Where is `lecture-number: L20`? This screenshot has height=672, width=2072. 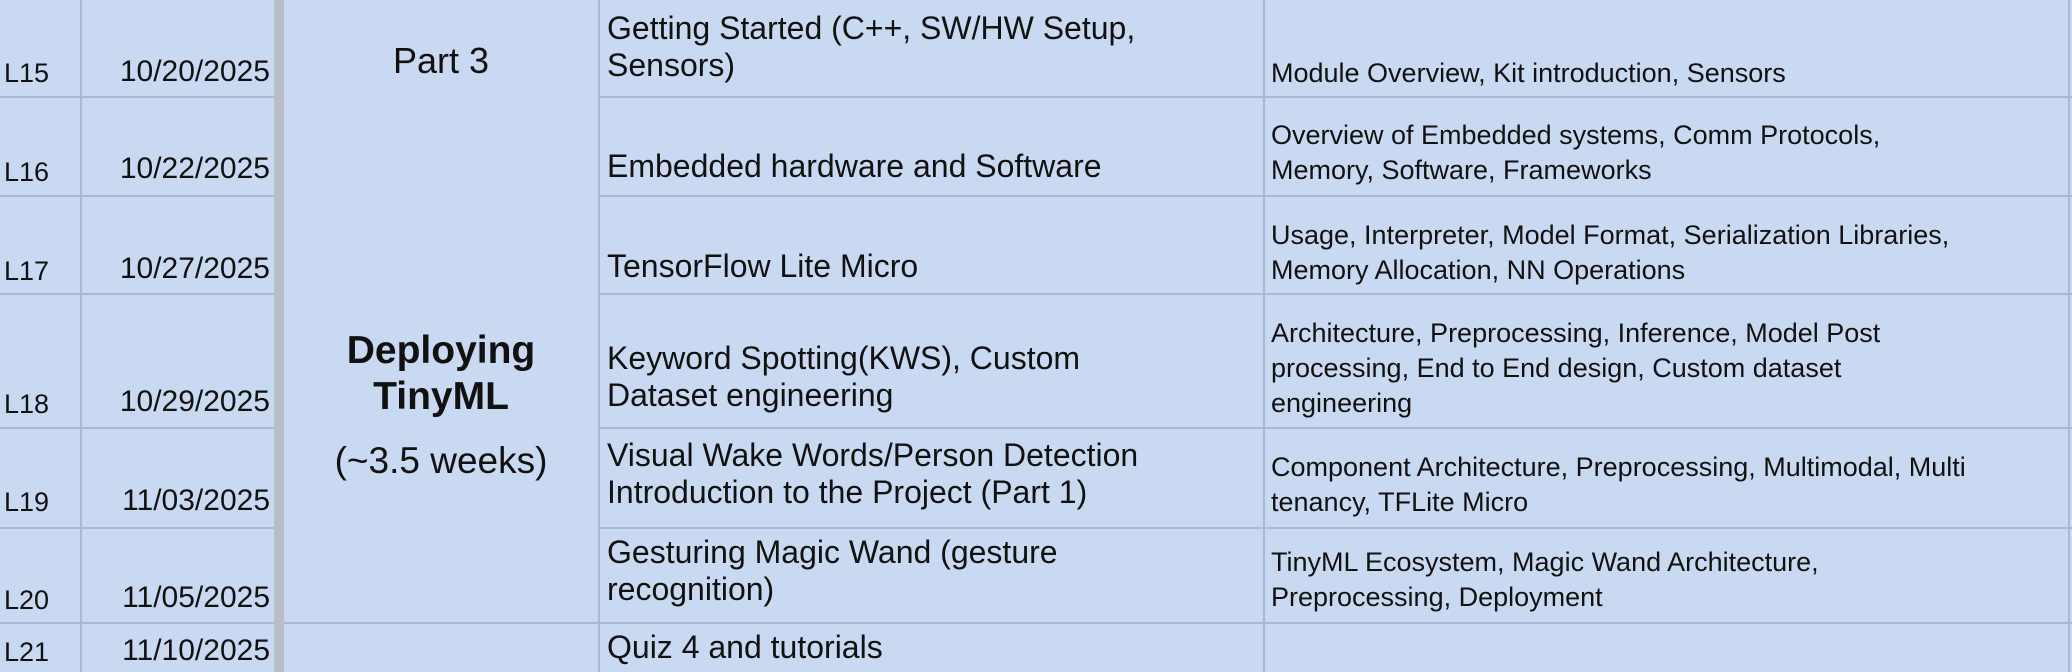
lecture-number: L20 is located at coordinates (27, 600).